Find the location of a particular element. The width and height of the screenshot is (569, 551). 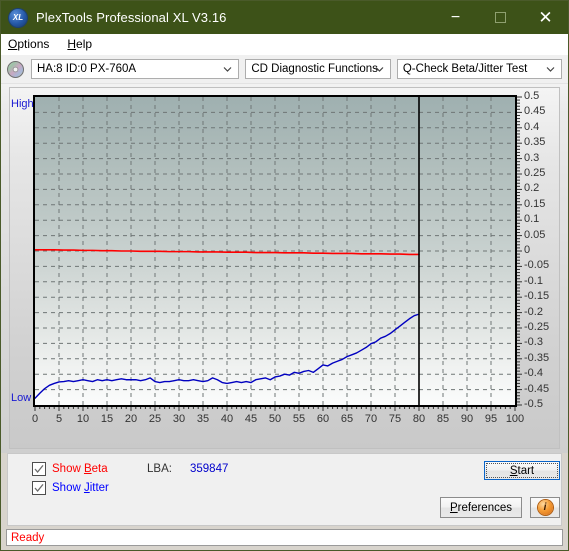

show-beta-label: Show Beta is located at coordinates (80, 469).